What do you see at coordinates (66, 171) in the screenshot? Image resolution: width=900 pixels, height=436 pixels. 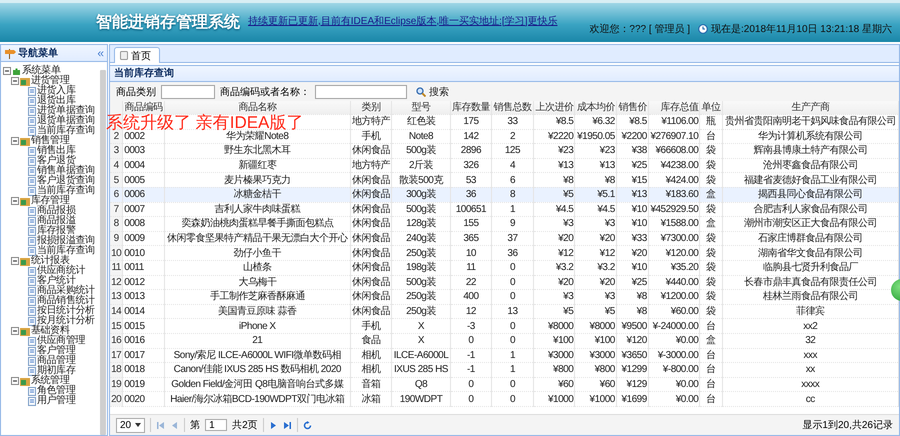 I see `tree-item: 销售单据查询` at bounding box center [66, 171].